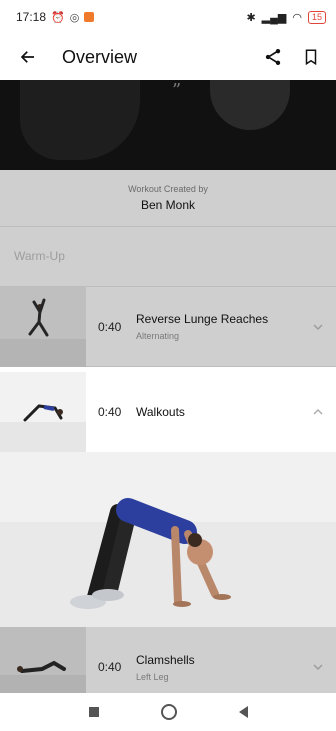  What do you see at coordinates (251, 17) in the screenshot?
I see `bluetooth-icon: ✱` at bounding box center [251, 17].